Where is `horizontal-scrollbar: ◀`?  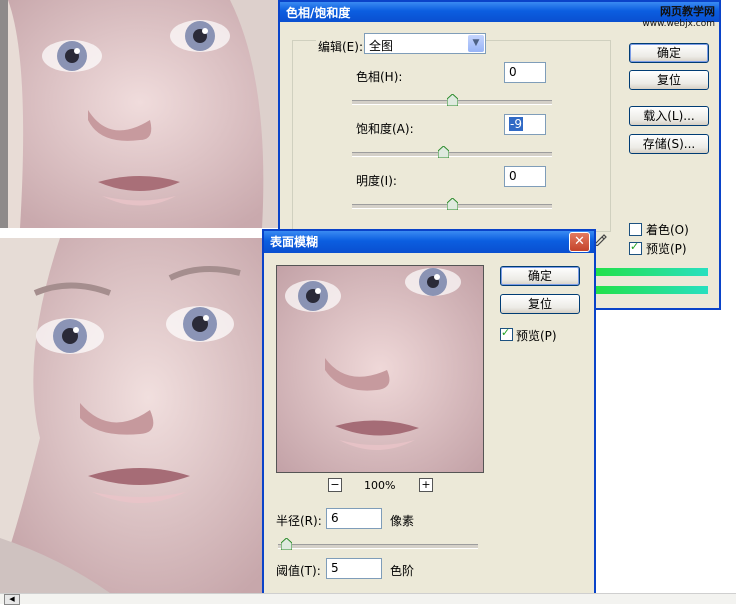 horizontal-scrollbar: ◀ is located at coordinates (368, 599).